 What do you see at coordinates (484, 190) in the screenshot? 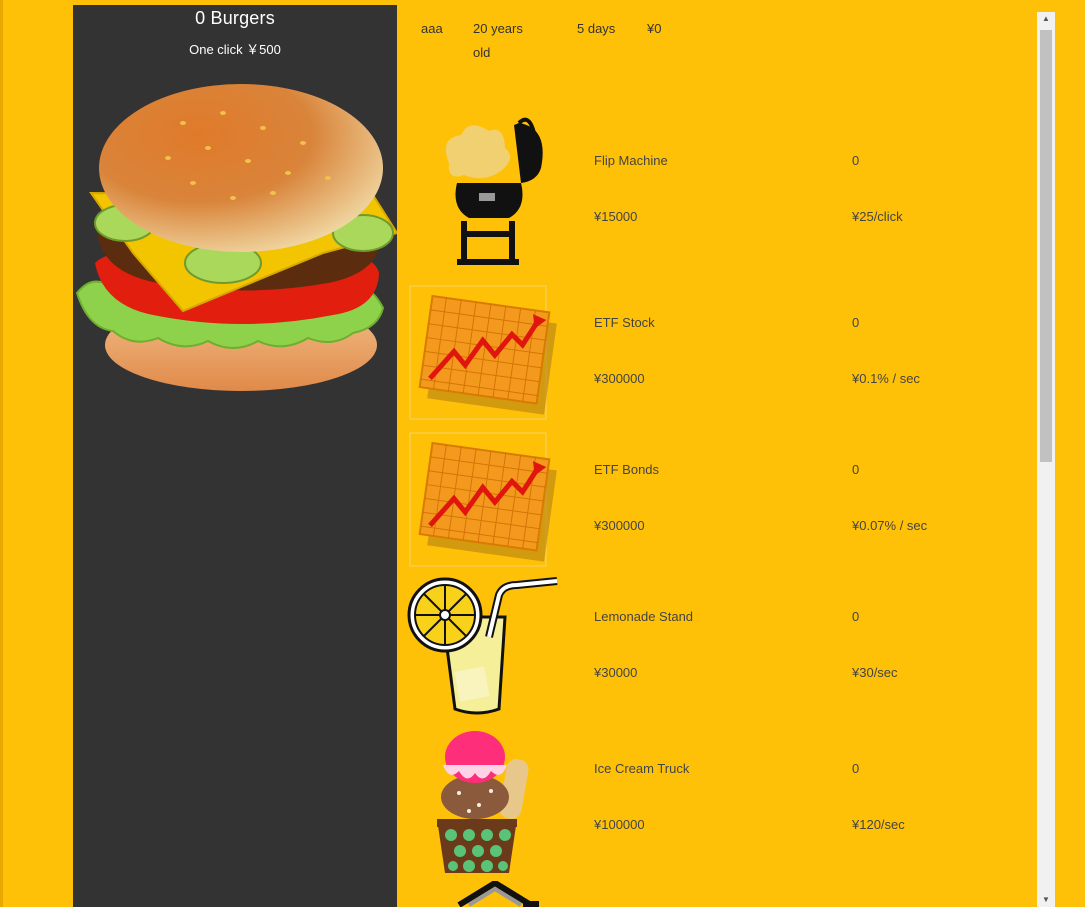
I see `grill-icon` at bounding box center [484, 190].